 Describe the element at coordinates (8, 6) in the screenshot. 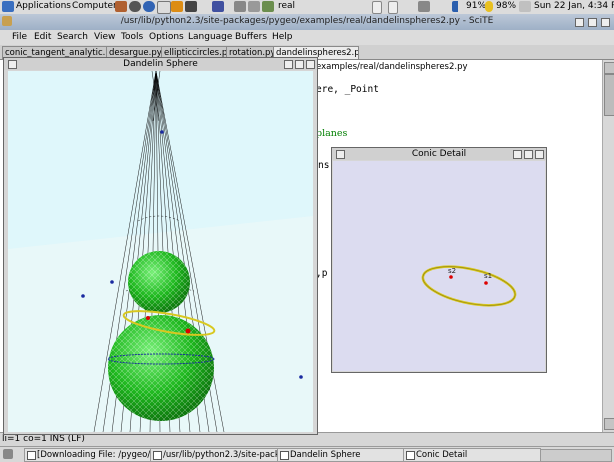

I see `foot-icon` at that location.